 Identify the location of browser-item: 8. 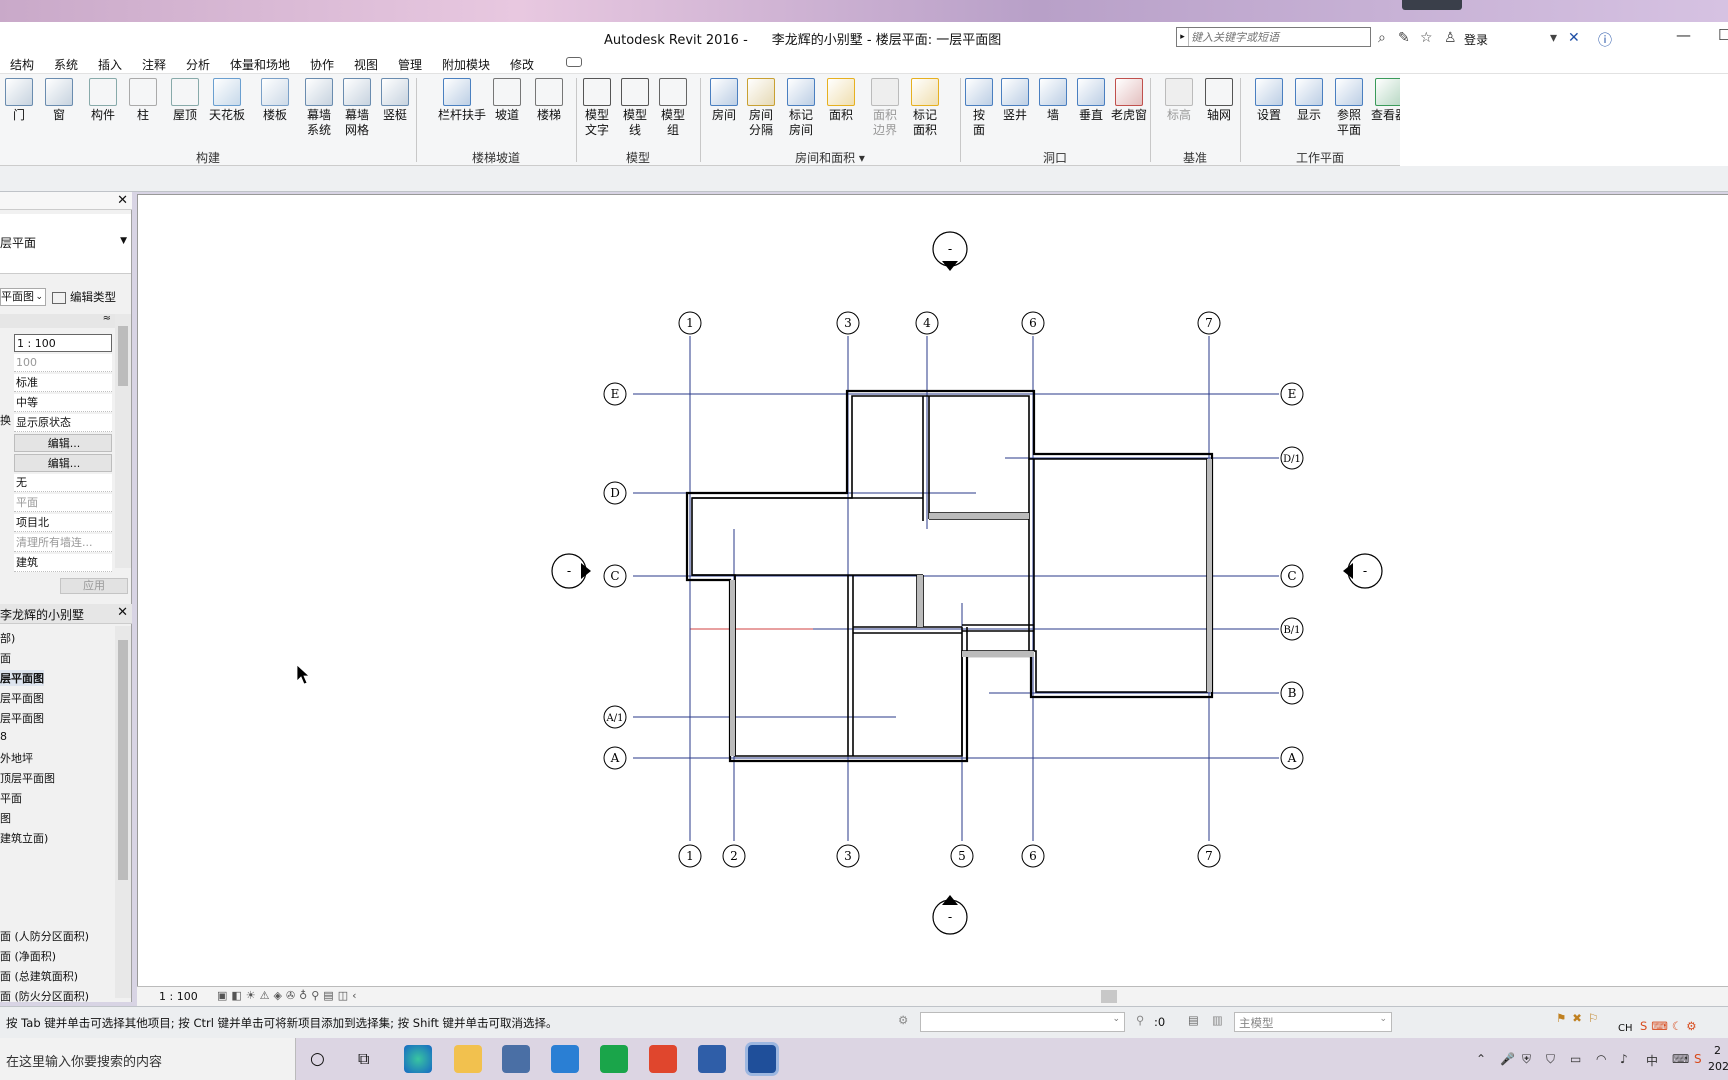
(3, 736).